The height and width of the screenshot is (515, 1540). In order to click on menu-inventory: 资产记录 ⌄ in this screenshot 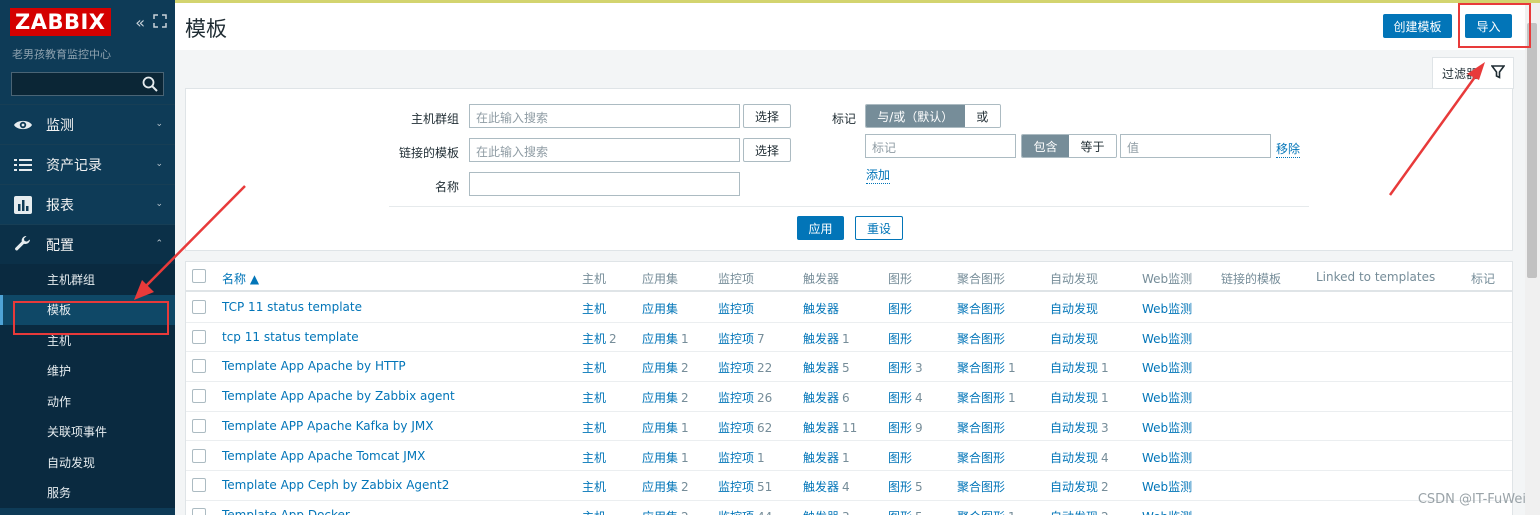, I will do `click(87, 164)`.